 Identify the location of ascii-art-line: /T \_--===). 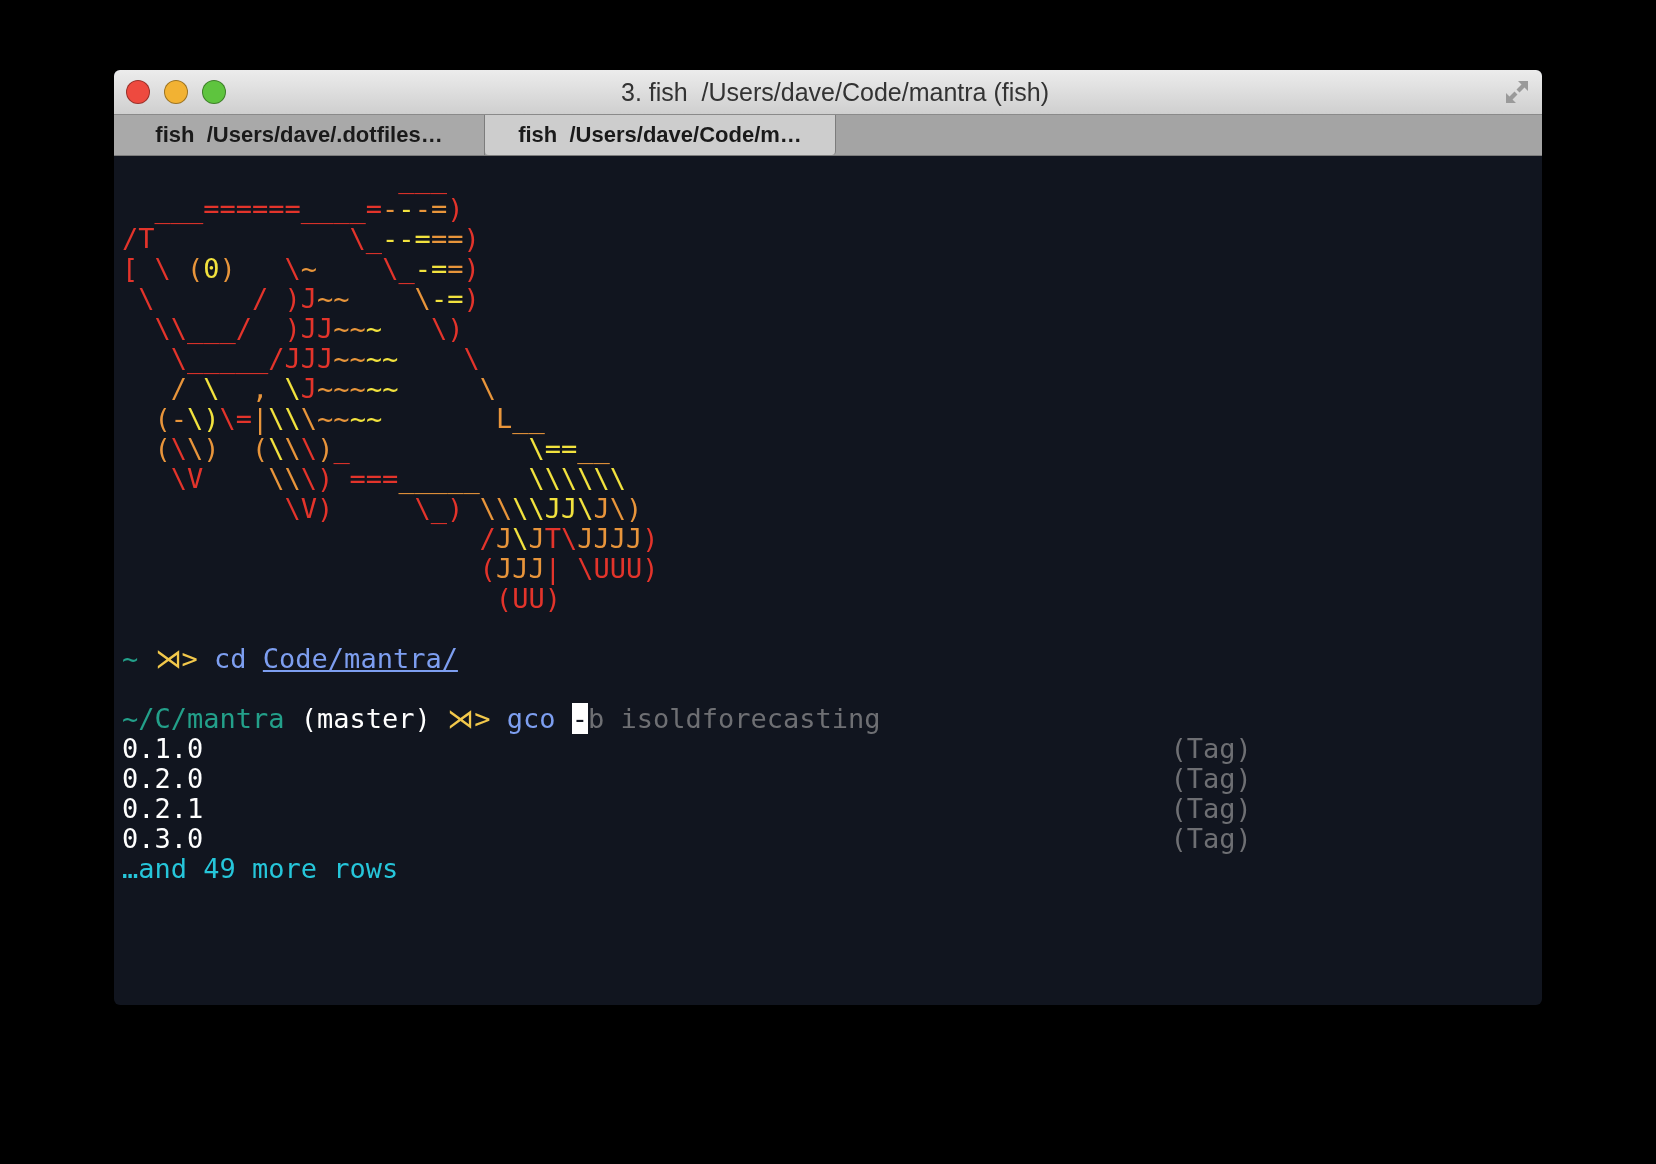
(301, 239).